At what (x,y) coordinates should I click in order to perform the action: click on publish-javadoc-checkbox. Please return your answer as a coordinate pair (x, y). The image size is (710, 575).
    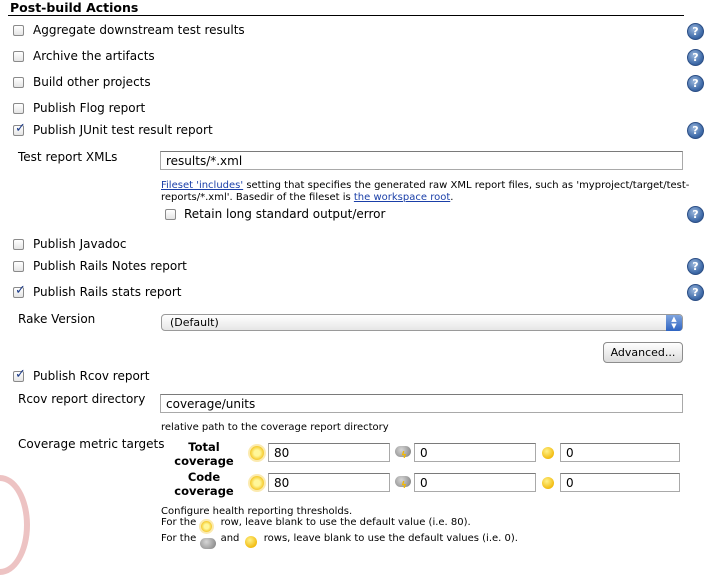
    Looking at the image, I should click on (18, 244).